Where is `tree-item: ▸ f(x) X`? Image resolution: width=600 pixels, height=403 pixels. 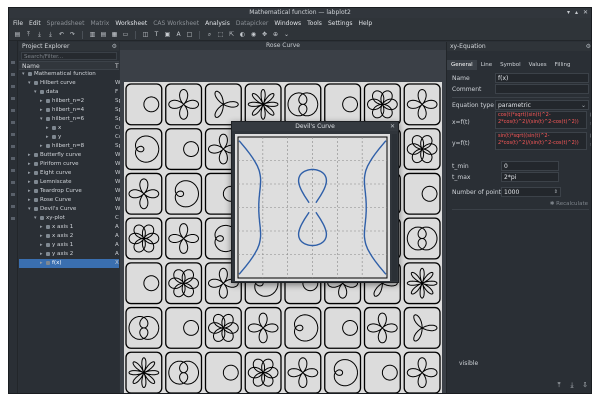
tree-item: ▸ f(x) X is located at coordinates (69, 263).